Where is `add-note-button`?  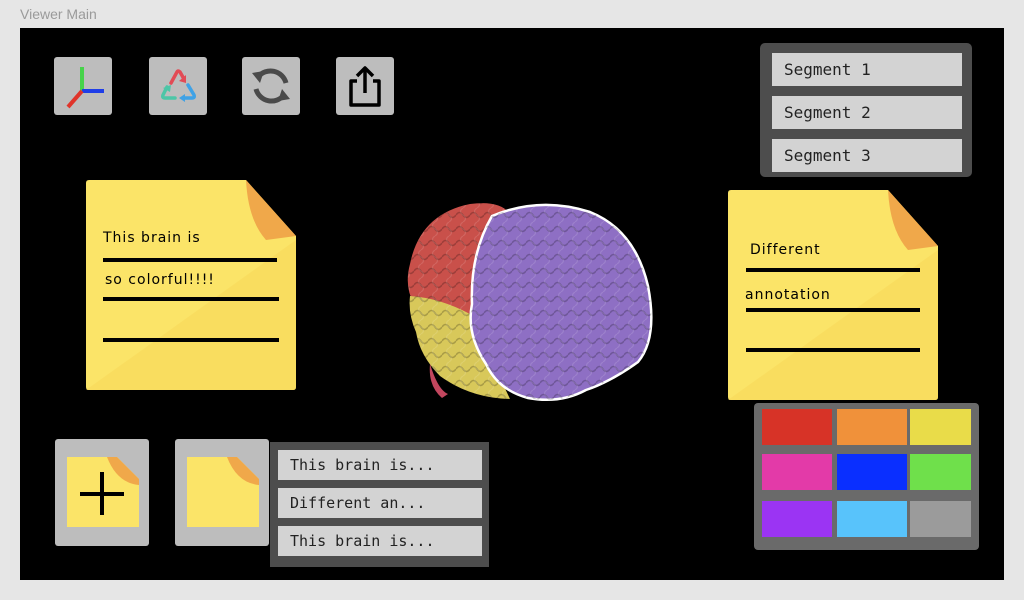 add-note-button is located at coordinates (102, 492).